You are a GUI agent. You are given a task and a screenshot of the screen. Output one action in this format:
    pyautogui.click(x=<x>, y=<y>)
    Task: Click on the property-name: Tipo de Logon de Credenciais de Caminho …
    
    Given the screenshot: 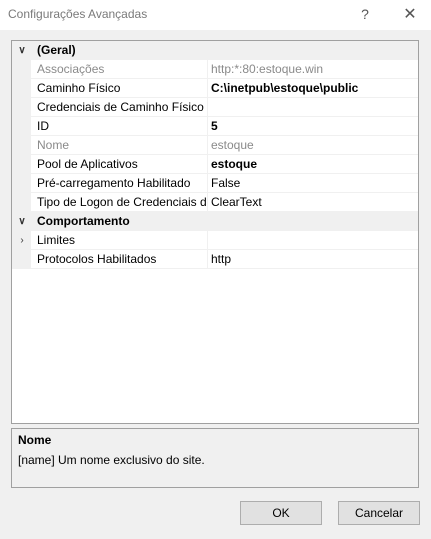 What is the action you would take?
    pyautogui.click(x=122, y=202)
    